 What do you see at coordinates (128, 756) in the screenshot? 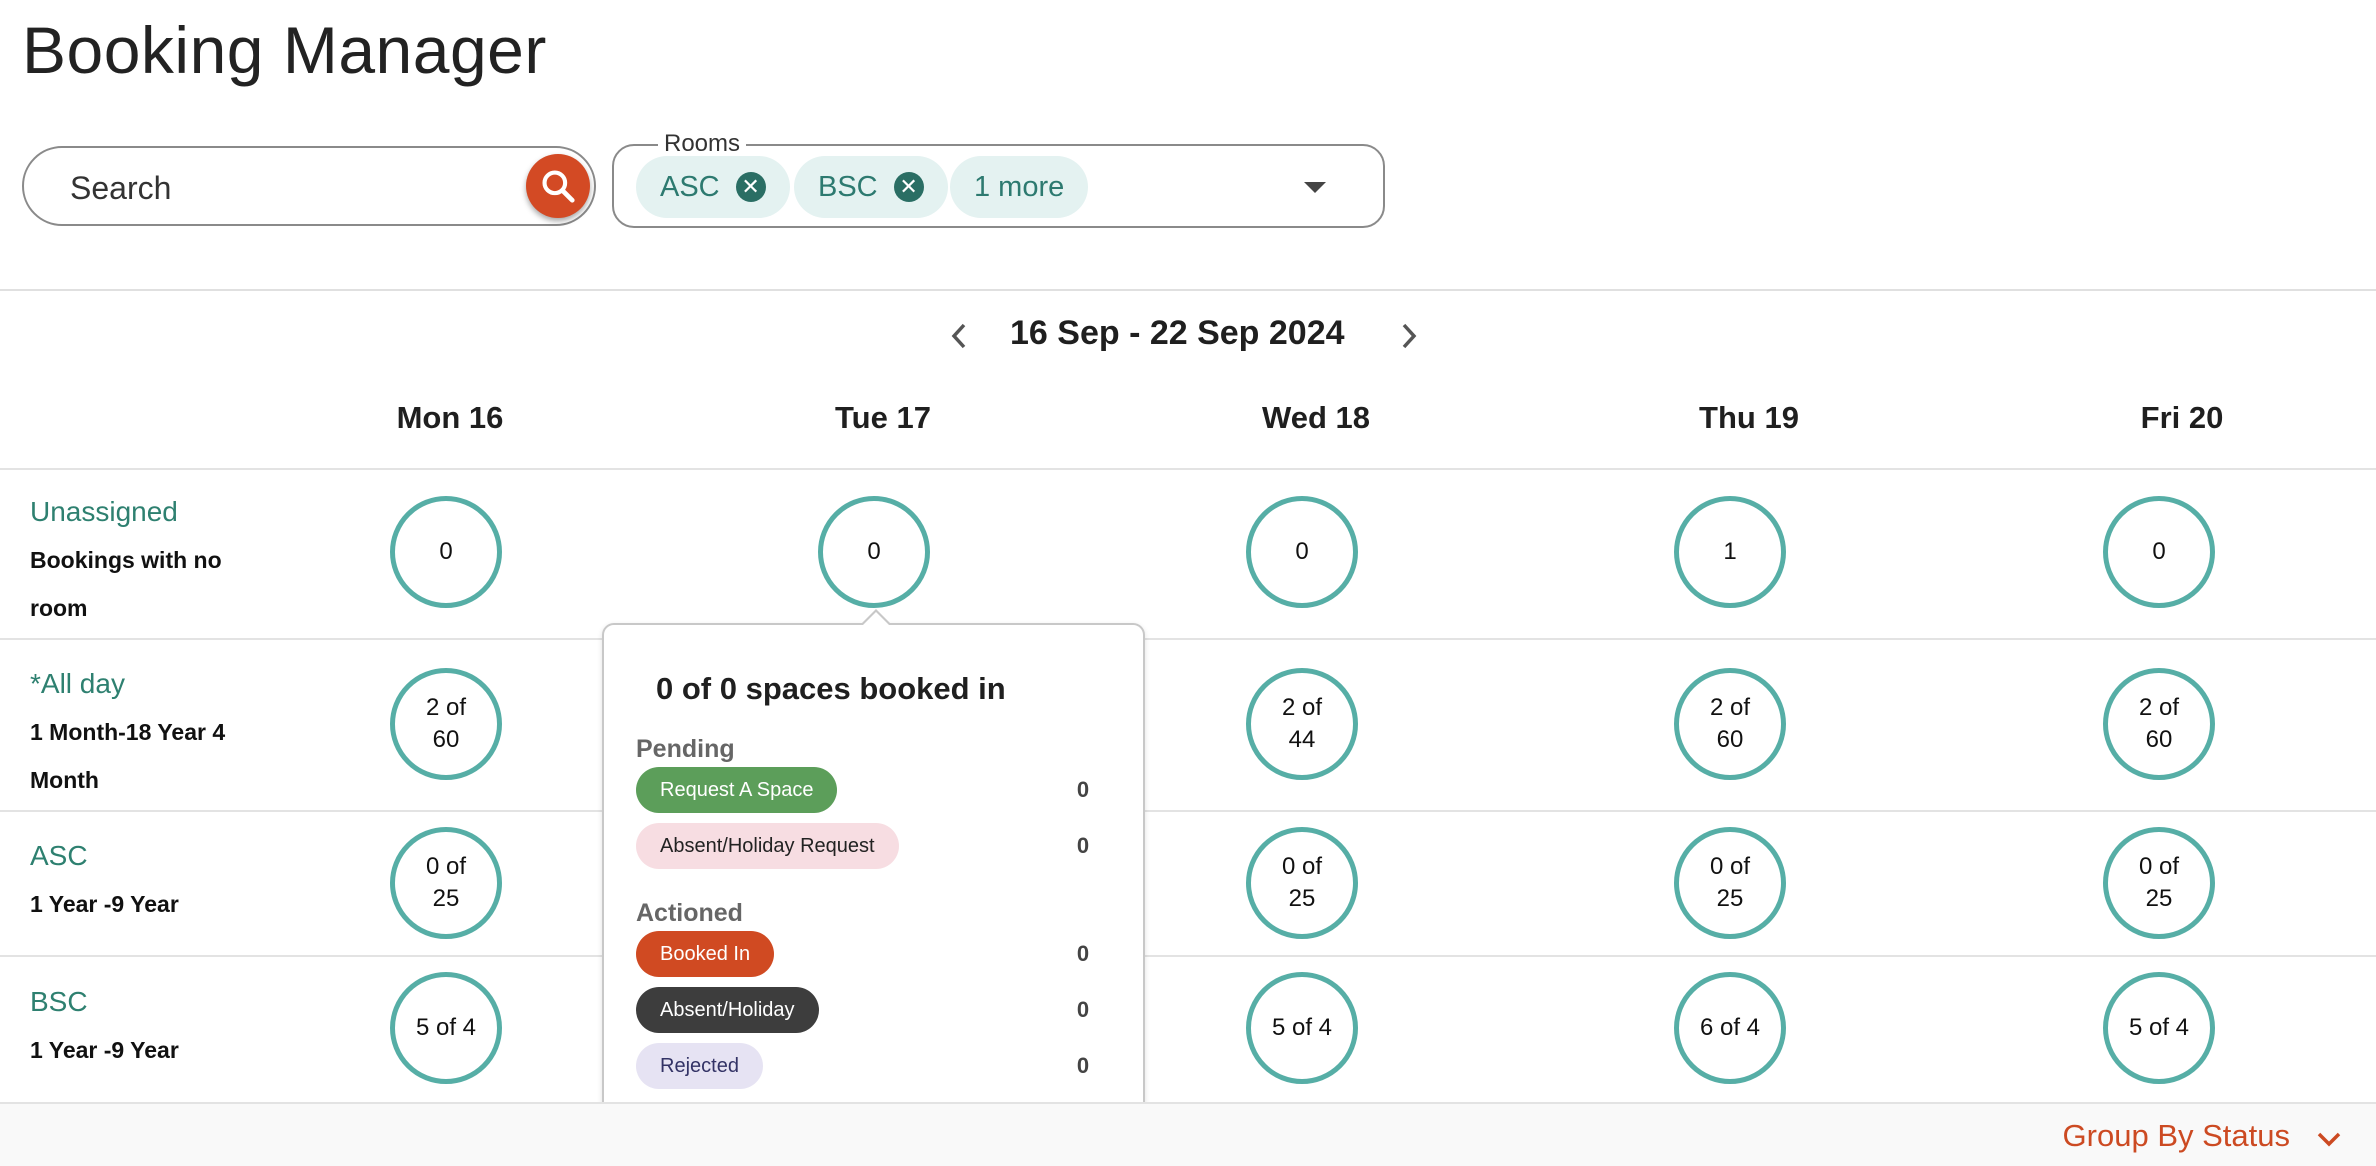
I see `row-subtitle: 1 Month-18 Year 4 Month` at bounding box center [128, 756].